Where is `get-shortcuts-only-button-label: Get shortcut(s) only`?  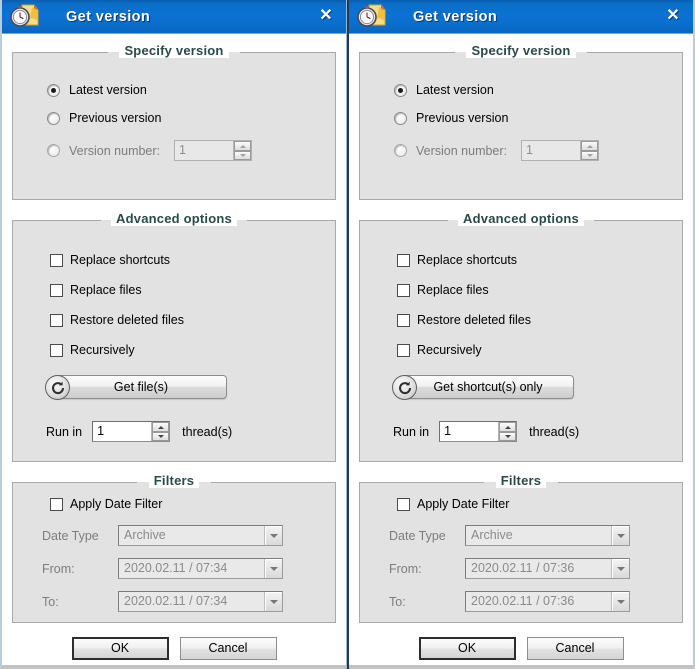 get-shortcuts-only-button-label: Get shortcut(s) only is located at coordinates (488, 387).